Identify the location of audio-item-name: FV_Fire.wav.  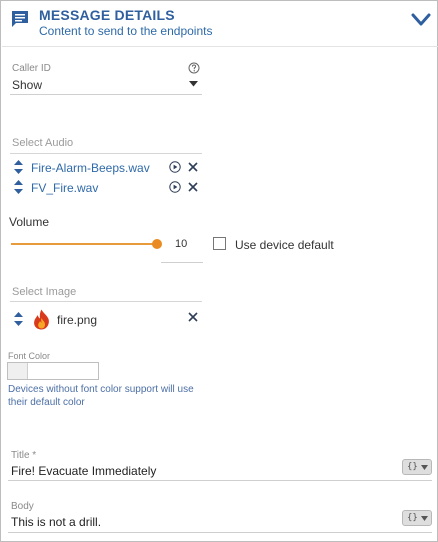
(65, 188).